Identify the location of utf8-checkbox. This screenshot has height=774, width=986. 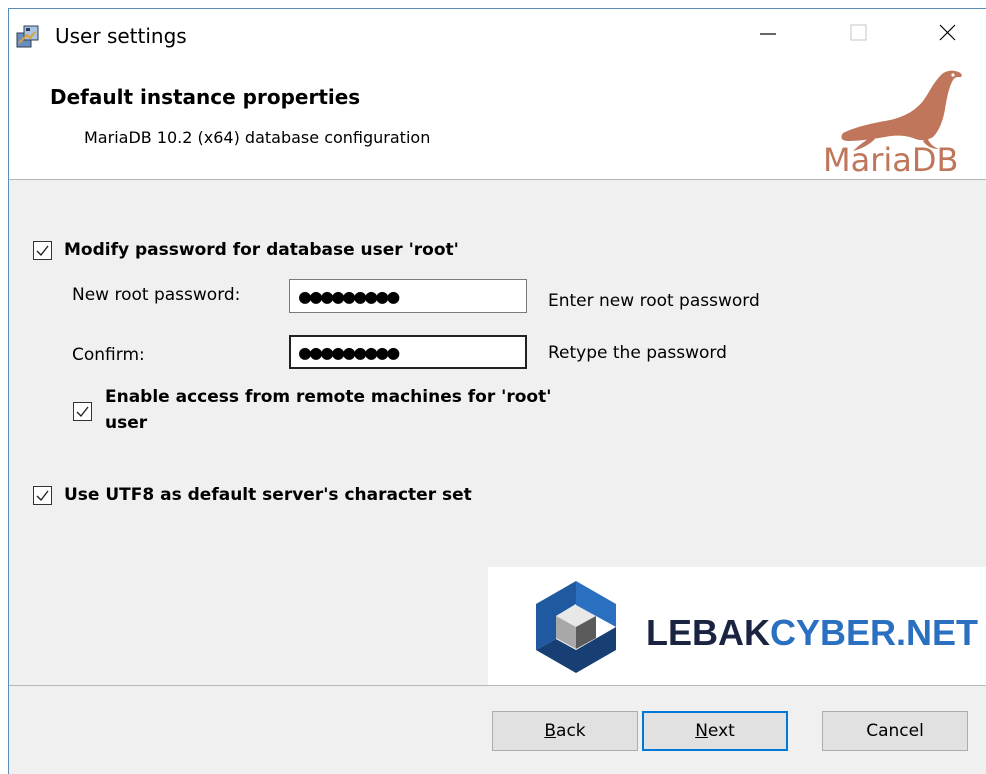
(42, 495).